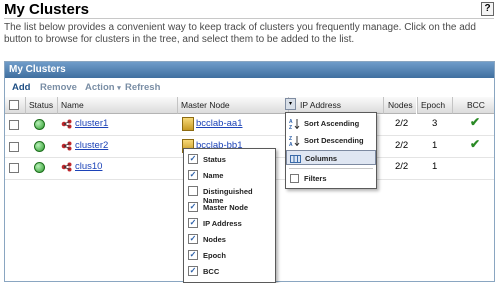  What do you see at coordinates (229, 255) in the screenshot?
I see `column-toggle-epoch: ✓ Epoch` at bounding box center [229, 255].